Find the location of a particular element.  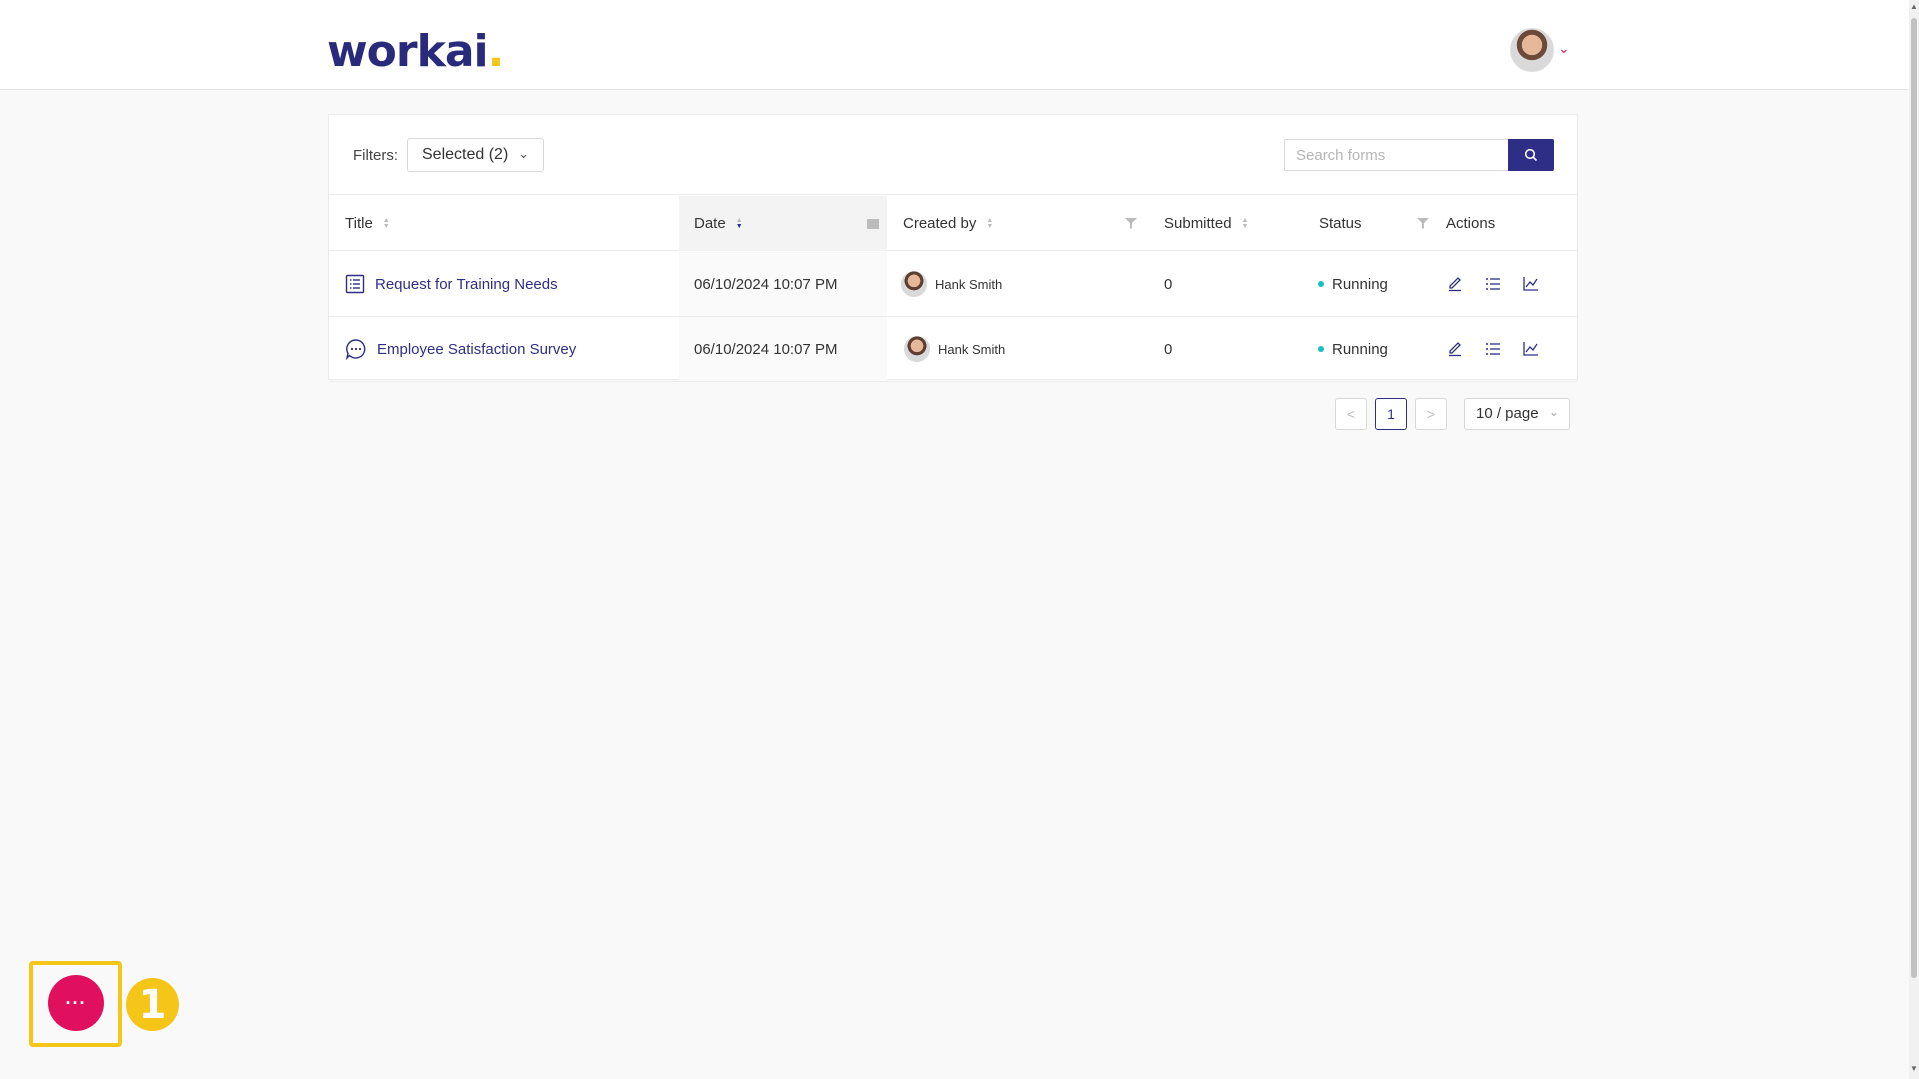

page-number: 1 is located at coordinates (1391, 414).